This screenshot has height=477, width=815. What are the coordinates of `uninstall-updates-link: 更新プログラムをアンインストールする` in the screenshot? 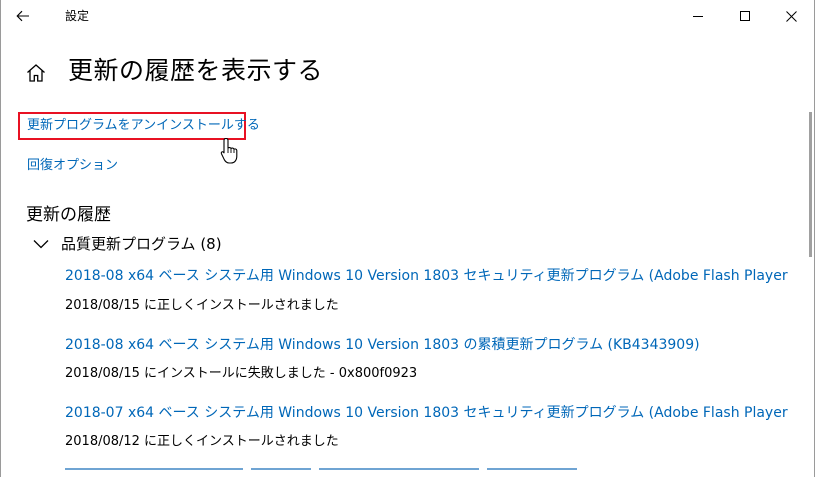 It's located at (143, 126).